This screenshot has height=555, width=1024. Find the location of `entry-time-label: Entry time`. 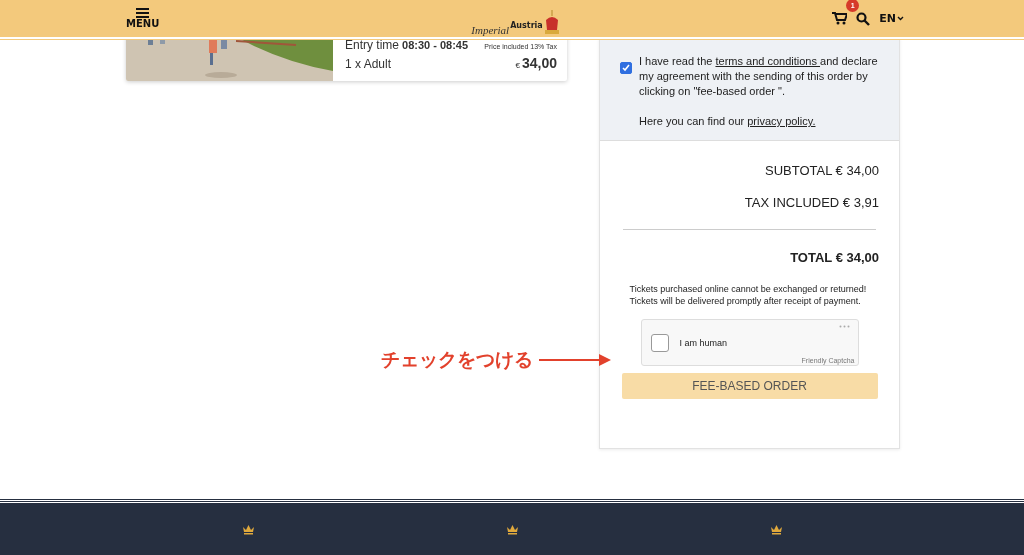

entry-time-label: Entry time is located at coordinates (372, 45).